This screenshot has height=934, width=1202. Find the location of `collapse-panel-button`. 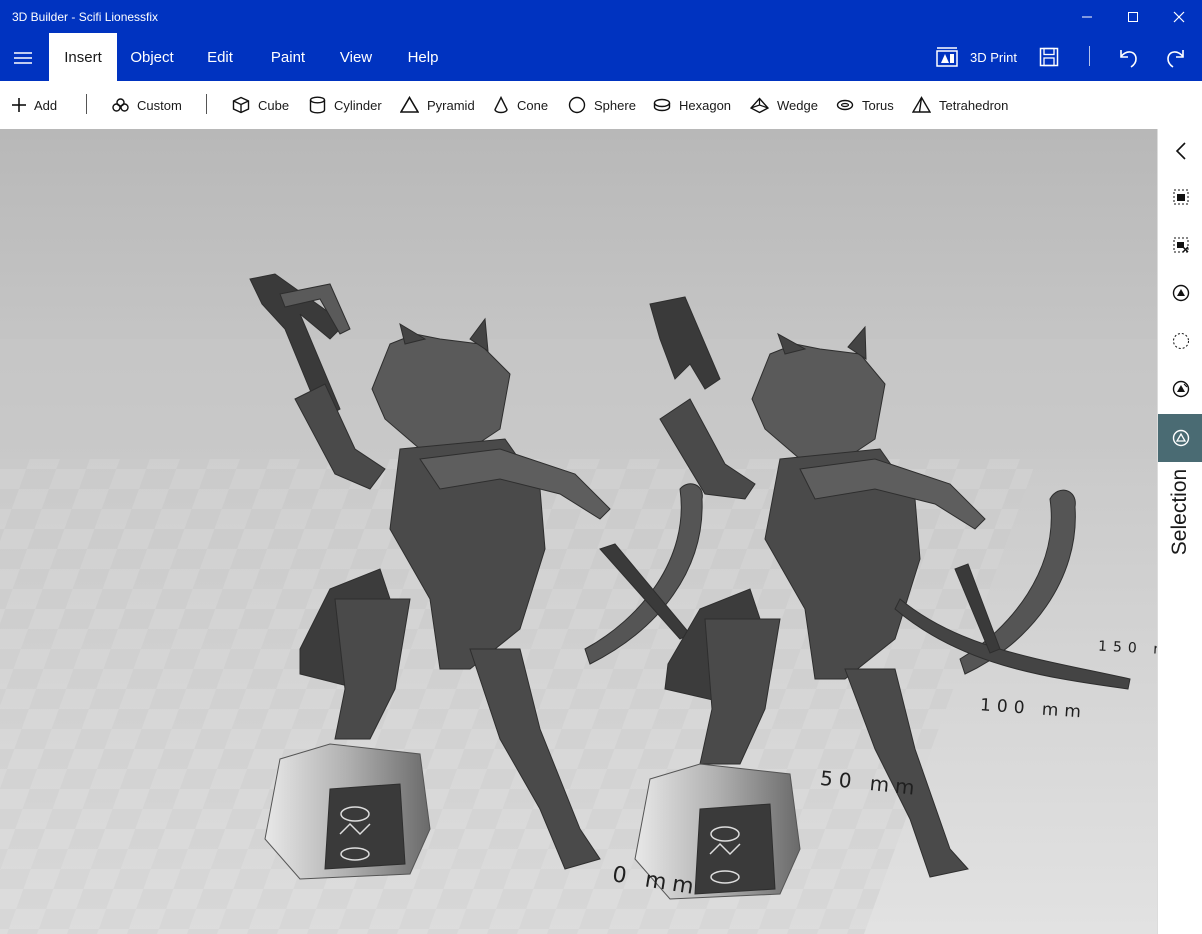

collapse-panel-button is located at coordinates (1180, 151).